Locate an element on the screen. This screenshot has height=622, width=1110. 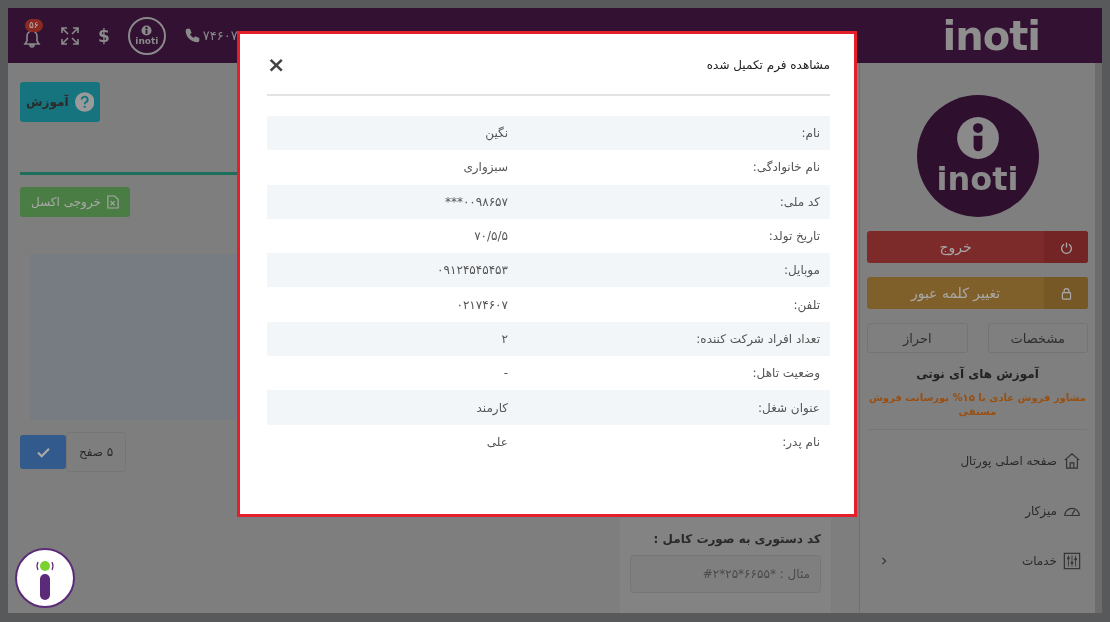
field-value: ۷۰/۵/۵ is located at coordinates (491, 236).